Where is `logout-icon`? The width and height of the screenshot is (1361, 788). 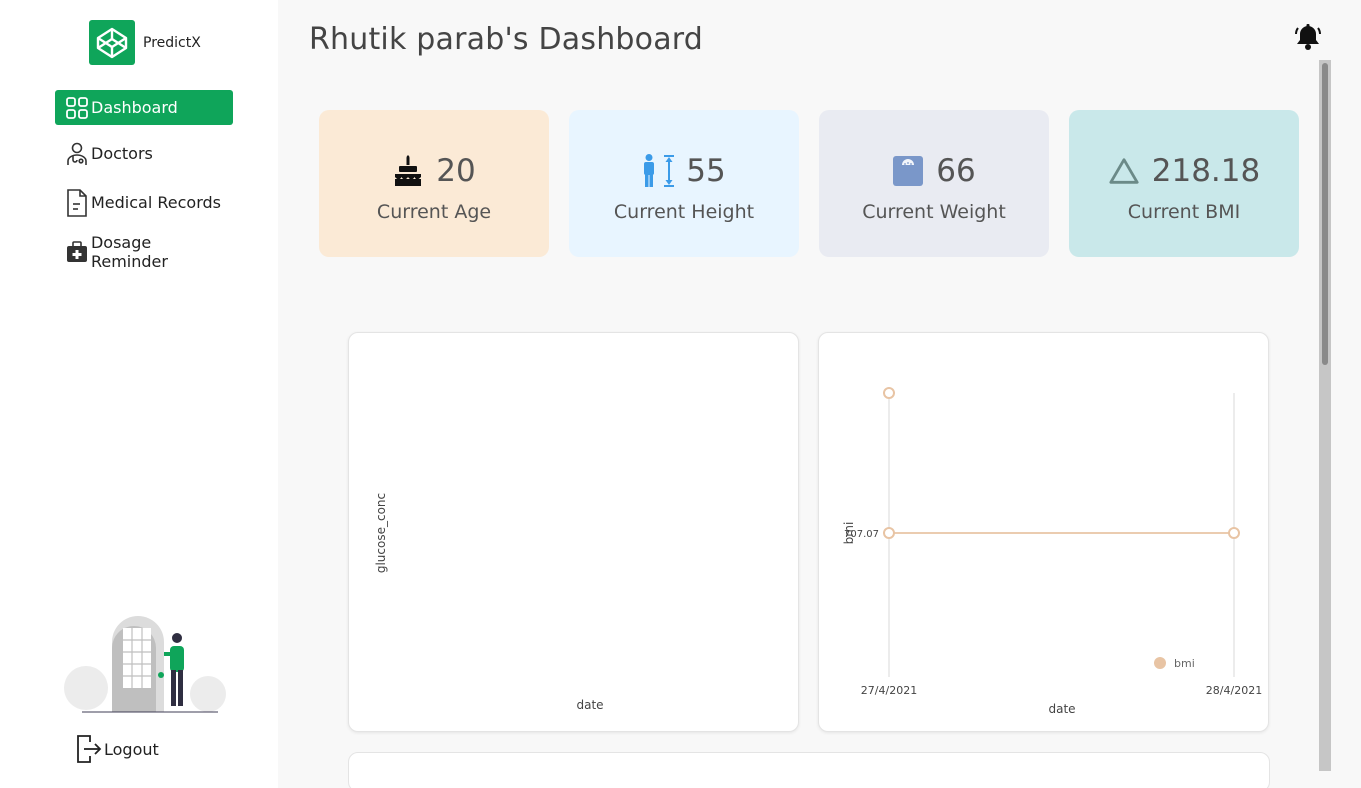
logout-icon is located at coordinates (89, 749).